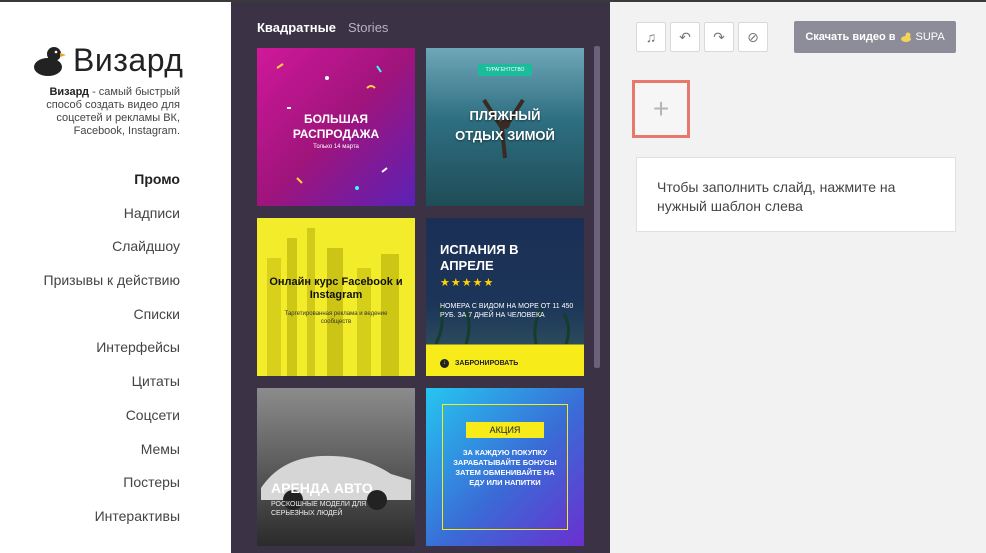 The height and width of the screenshot is (553, 986). What do you see at coordinates (112, 252) in the screenshot?
I see `menu-item-slideshow: Слайдшоу` at bounding box center [112, 252].